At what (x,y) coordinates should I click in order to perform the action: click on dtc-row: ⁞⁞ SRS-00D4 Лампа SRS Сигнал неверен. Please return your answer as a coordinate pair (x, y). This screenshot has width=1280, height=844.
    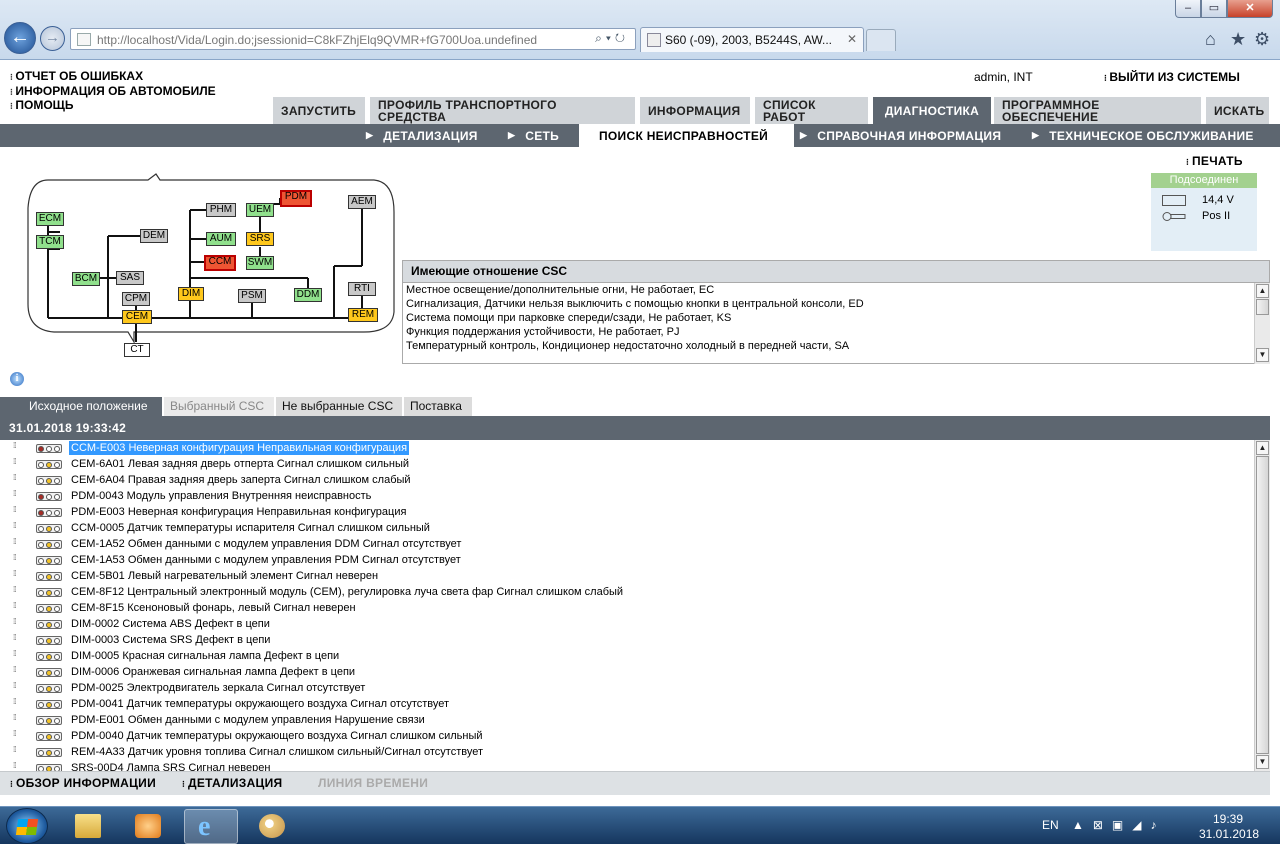
    Looking at the image, I should click on (627, 765).